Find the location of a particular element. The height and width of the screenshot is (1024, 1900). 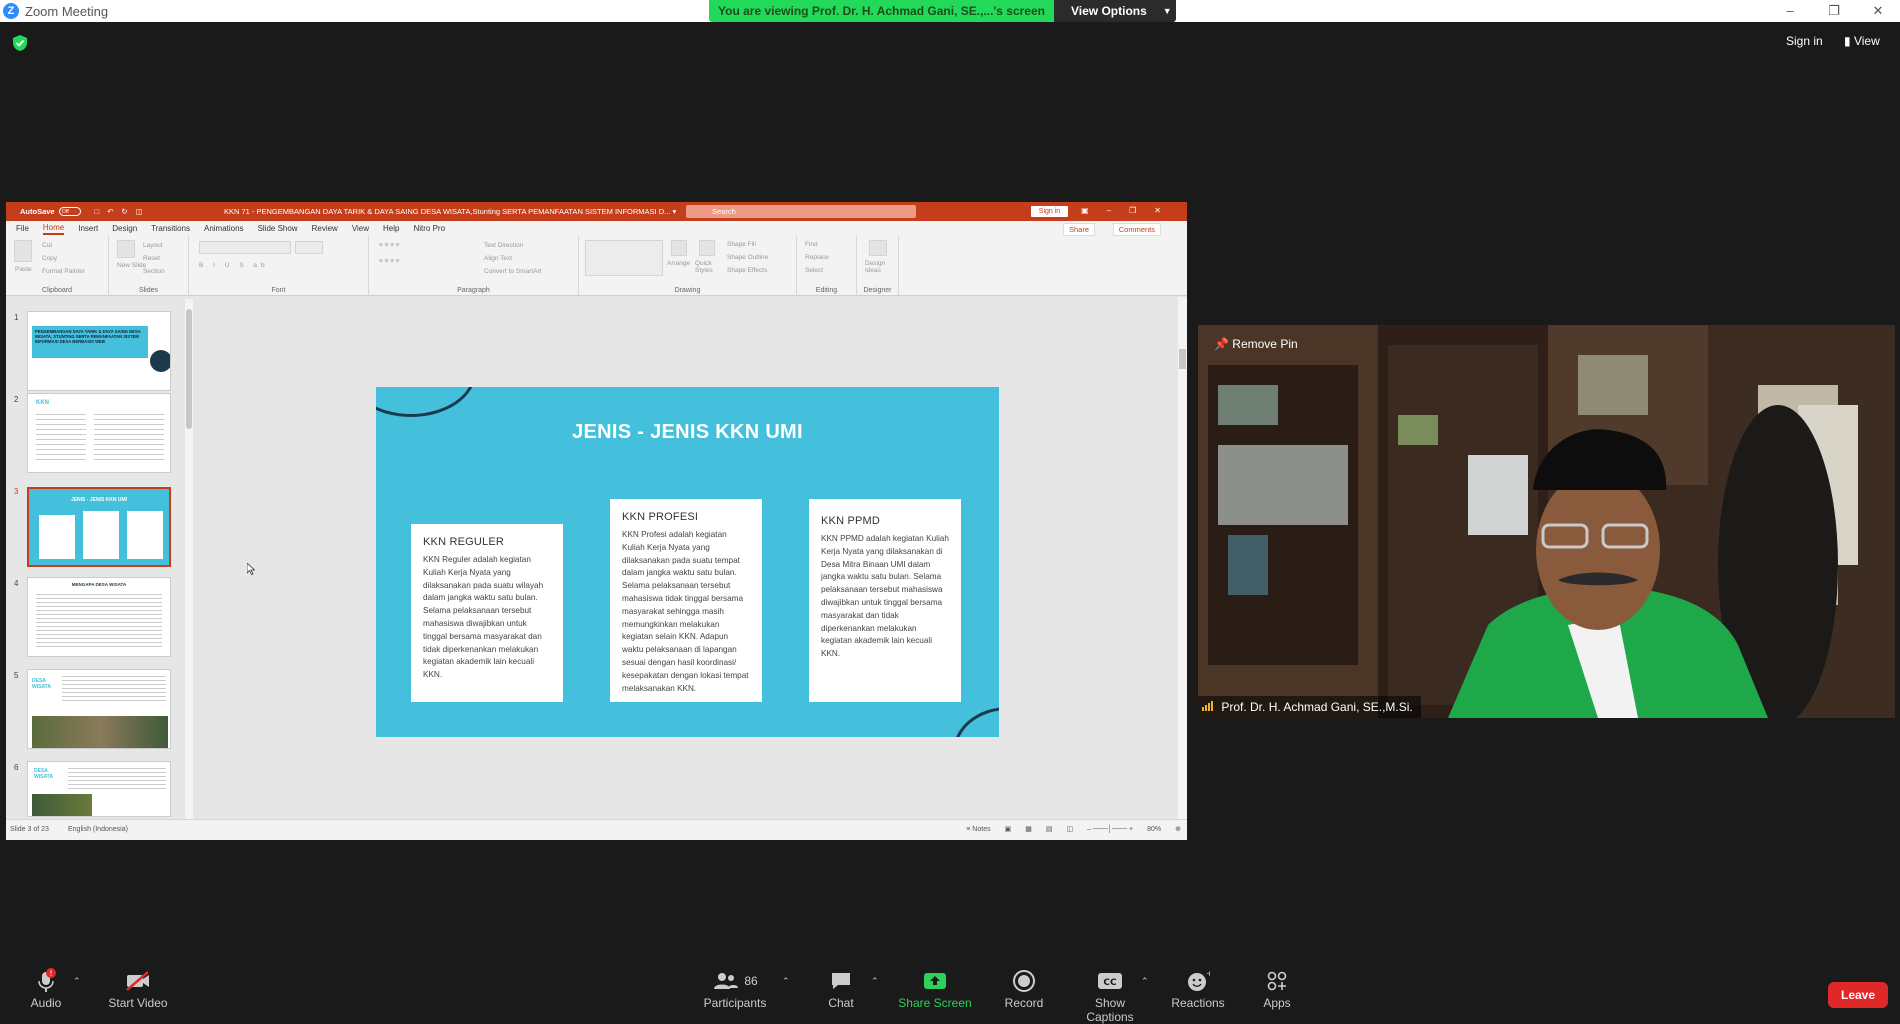

participants-button: 86 Participants is located at coordinates (735, 989).